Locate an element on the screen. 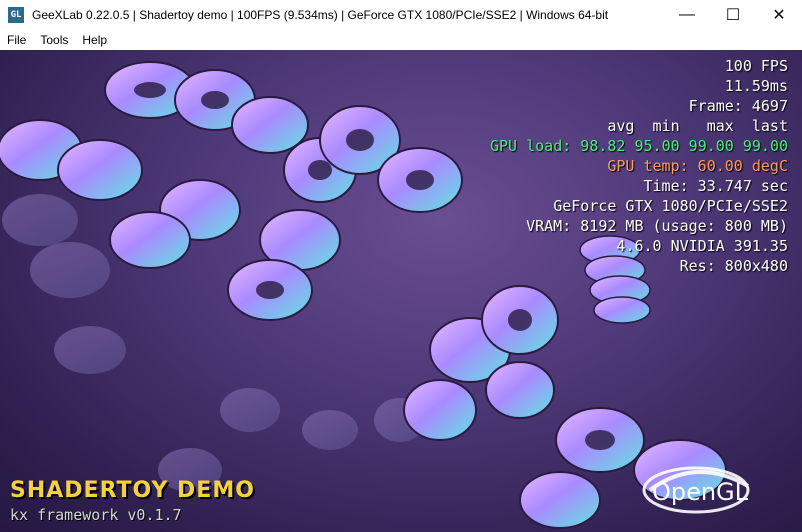 This screenshot has height=532, width=802. menu-help: Help is located at coordinates (94, 40).